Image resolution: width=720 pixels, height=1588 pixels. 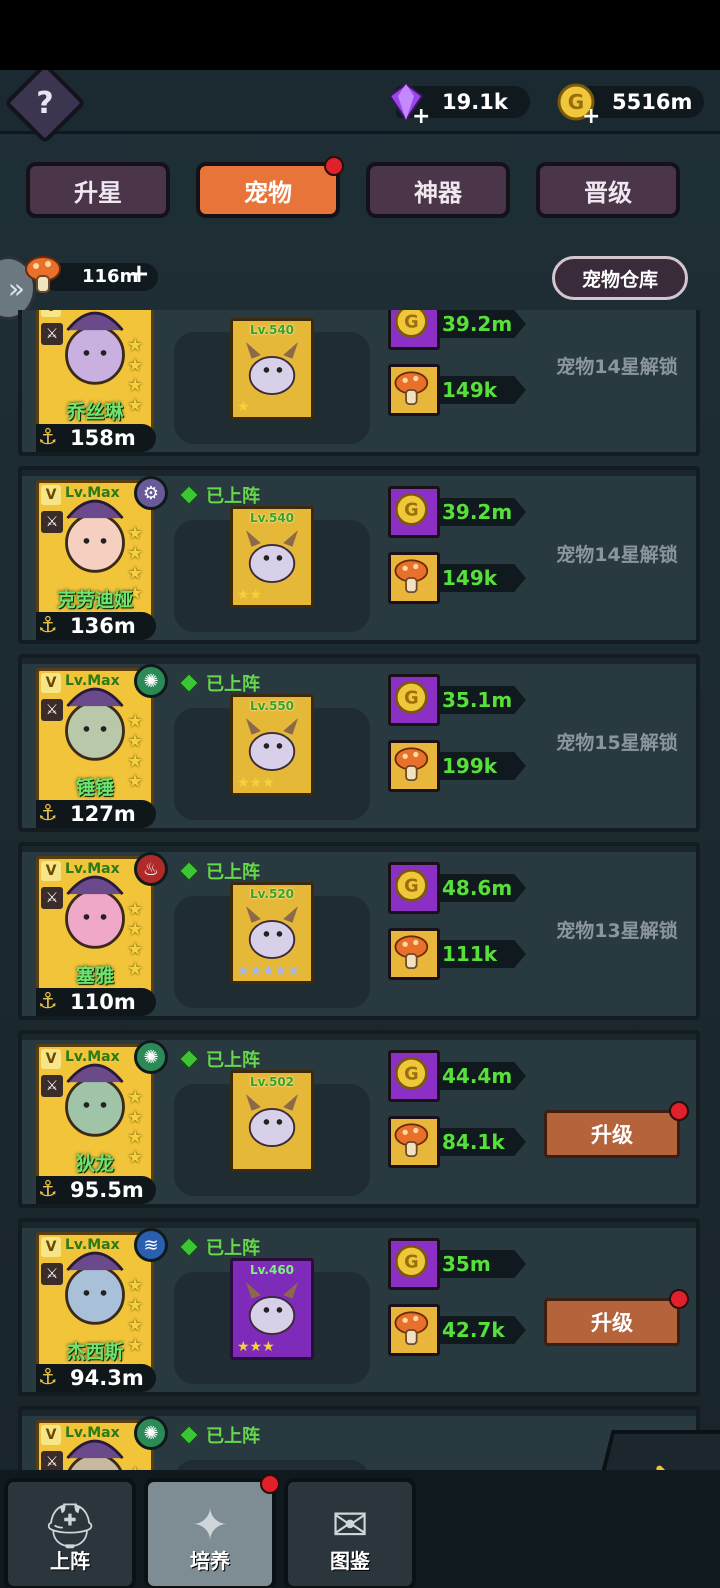 I want to click on nav-codex: ✉ 图鉴, so click(x=350, y=1533).